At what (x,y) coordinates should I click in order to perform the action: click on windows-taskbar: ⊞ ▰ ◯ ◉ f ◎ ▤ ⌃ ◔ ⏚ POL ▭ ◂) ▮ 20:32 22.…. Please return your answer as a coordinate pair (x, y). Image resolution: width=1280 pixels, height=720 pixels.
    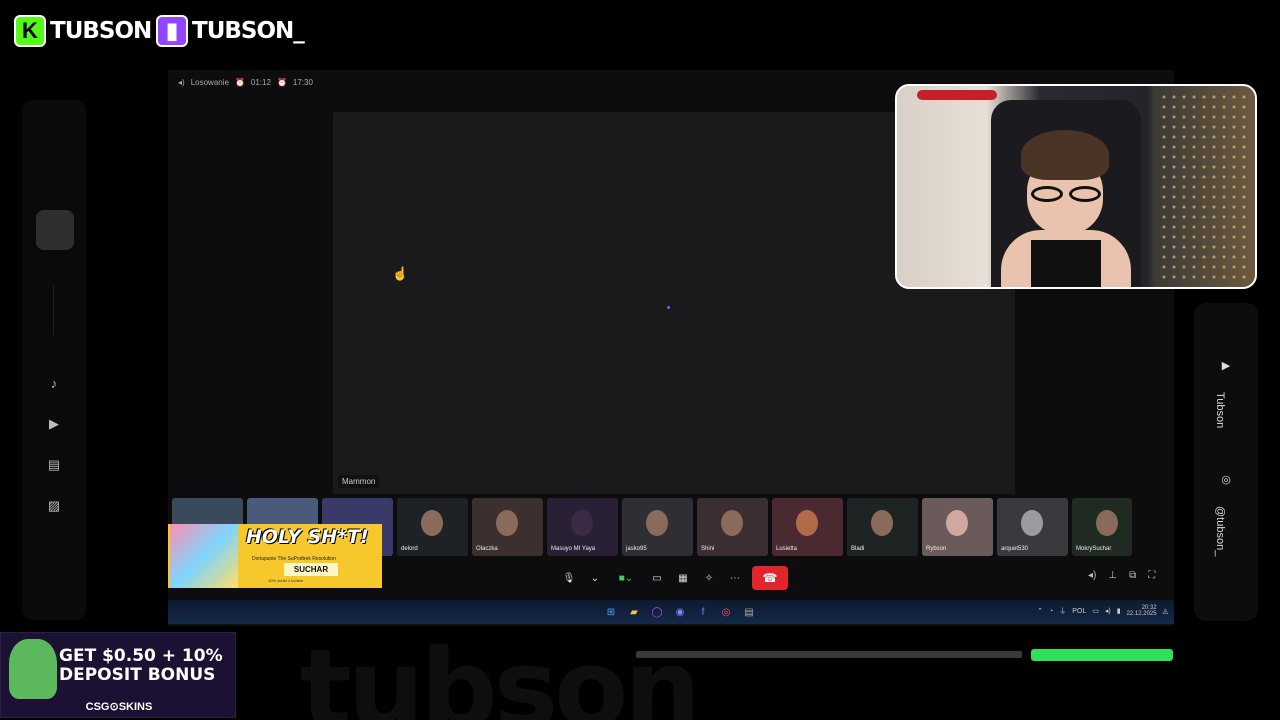
    Looking at the image, I should click on (671, 612).